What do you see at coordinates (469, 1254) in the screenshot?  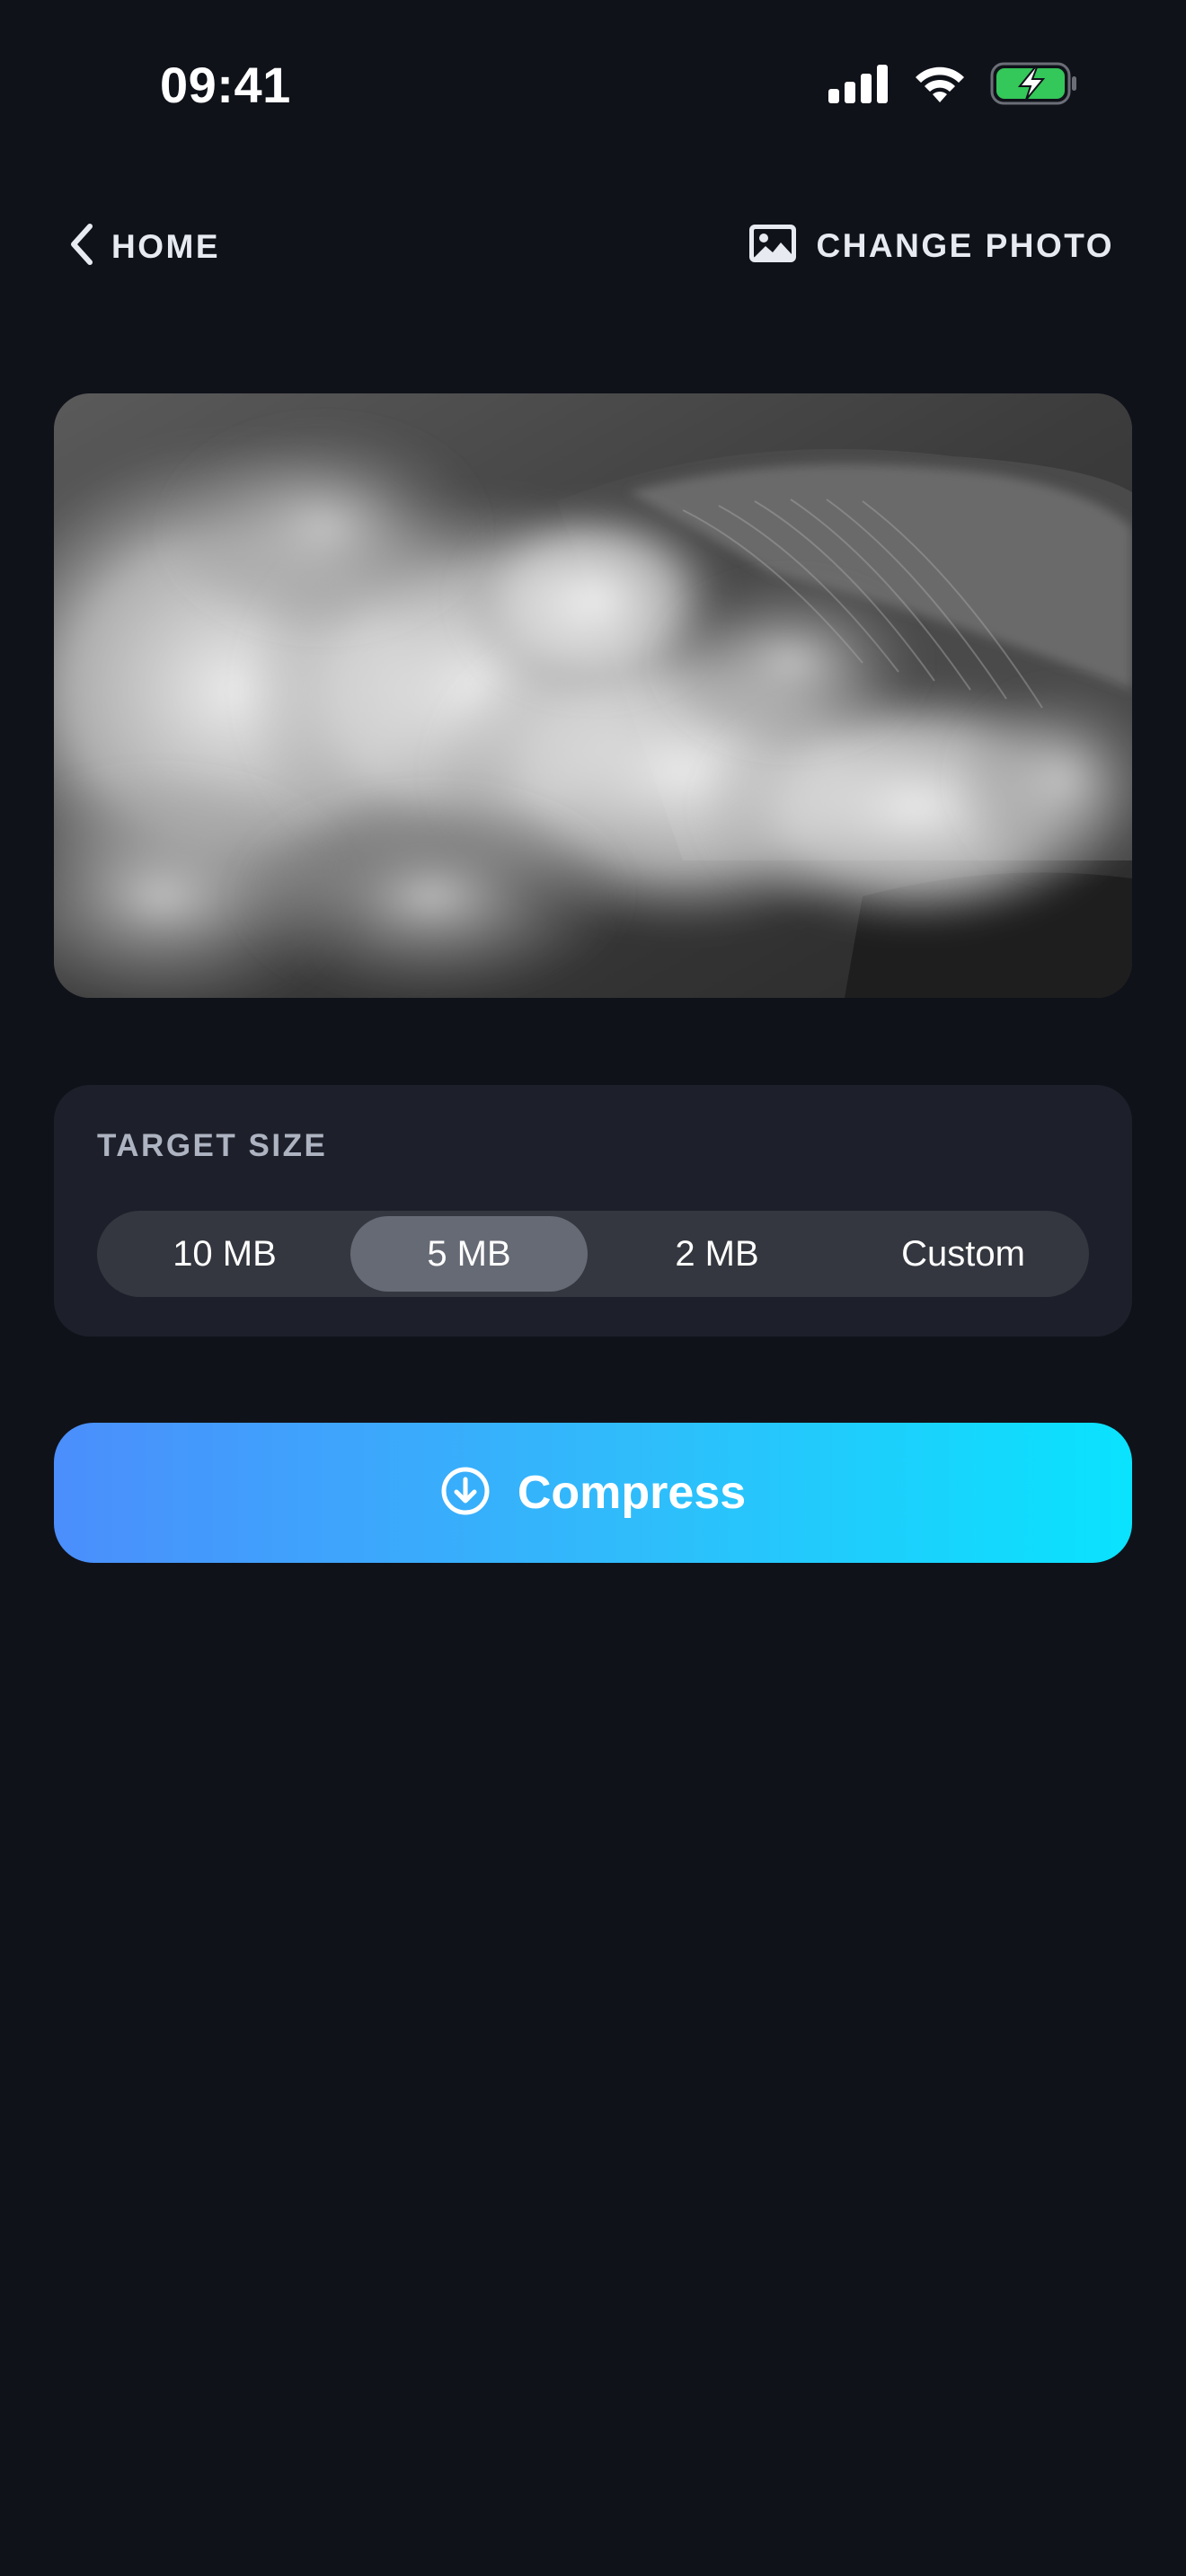 I see `target-size-option-5mb: 5 MB` at bounding box center [469, 1254].